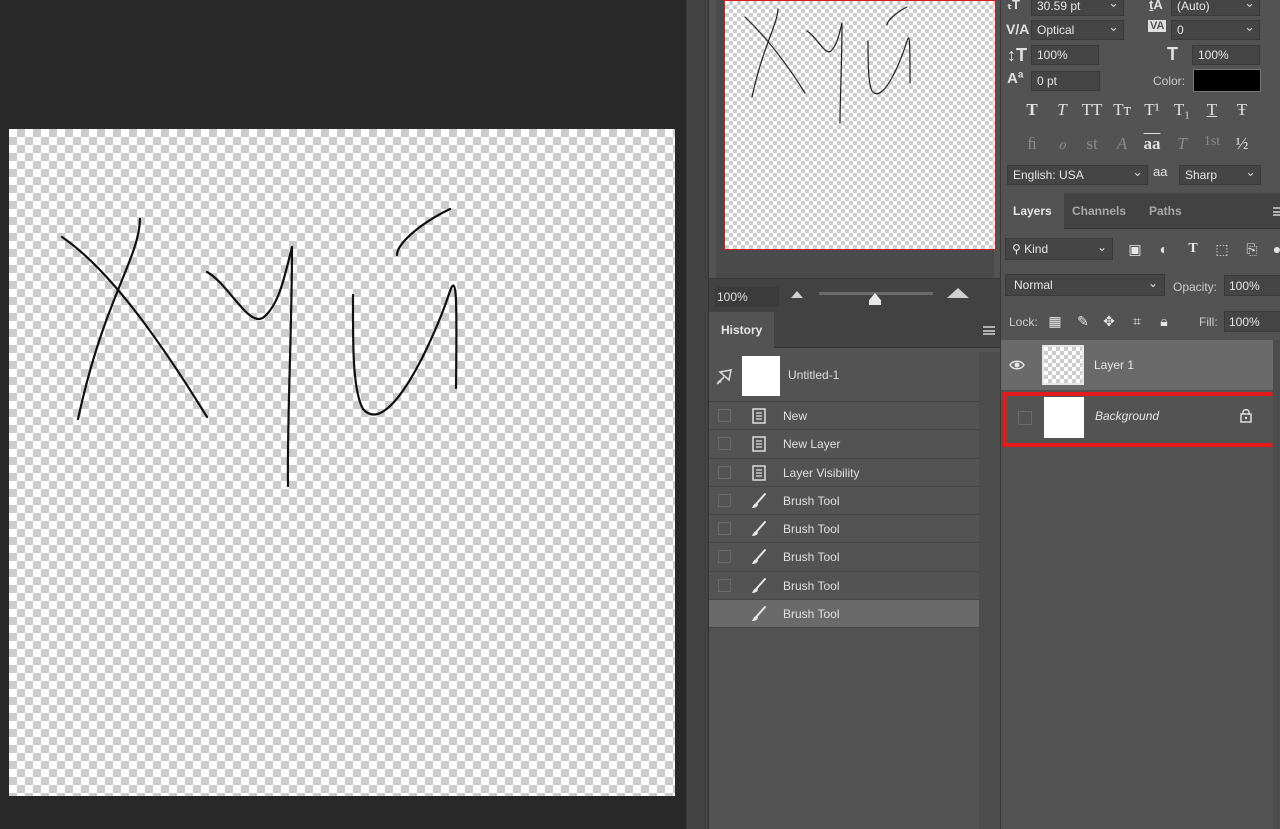  Describe the element at coordinates (1032, 111) in the screenshot. I see `faux-bold-button: T` at that location.